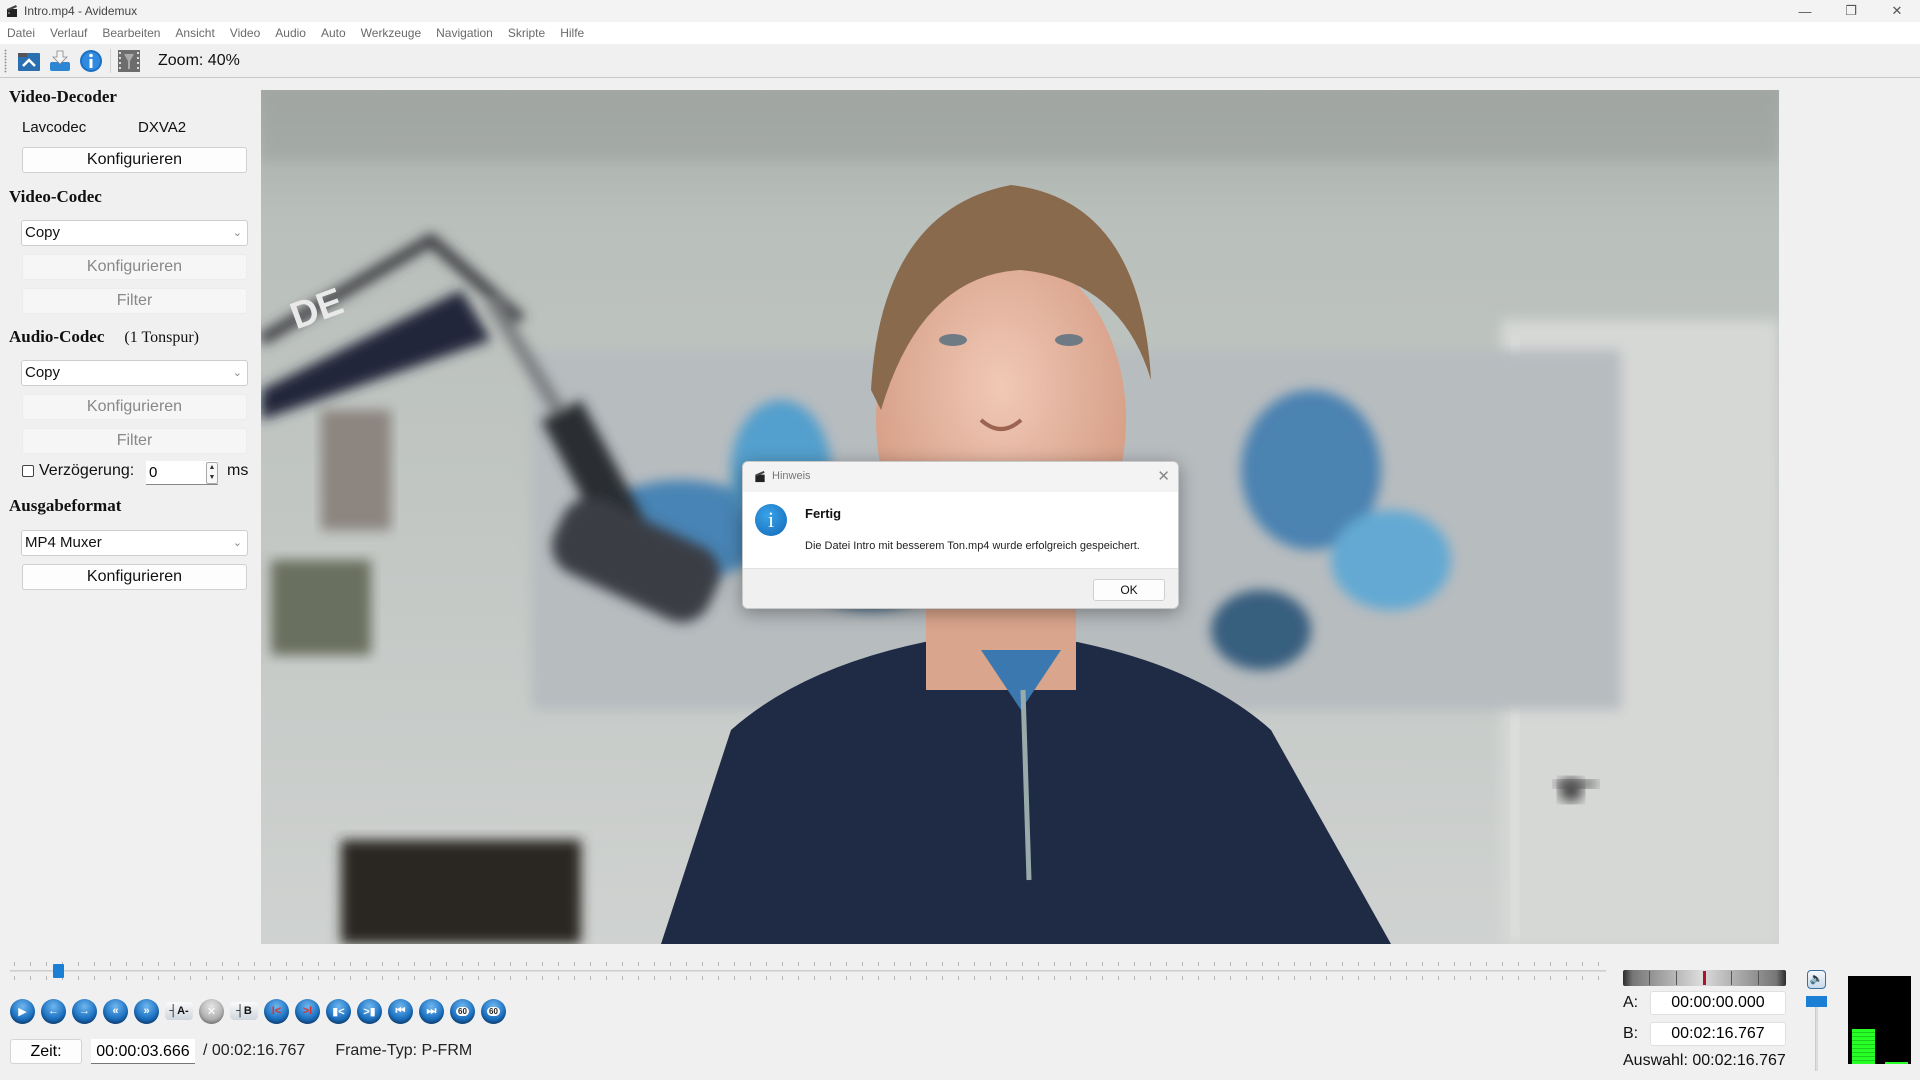  What do you see at coordinates (46, 1051) in the screenshot?
I see `go-to-time-button: Zeit:` at bounding box center [46, 1051].